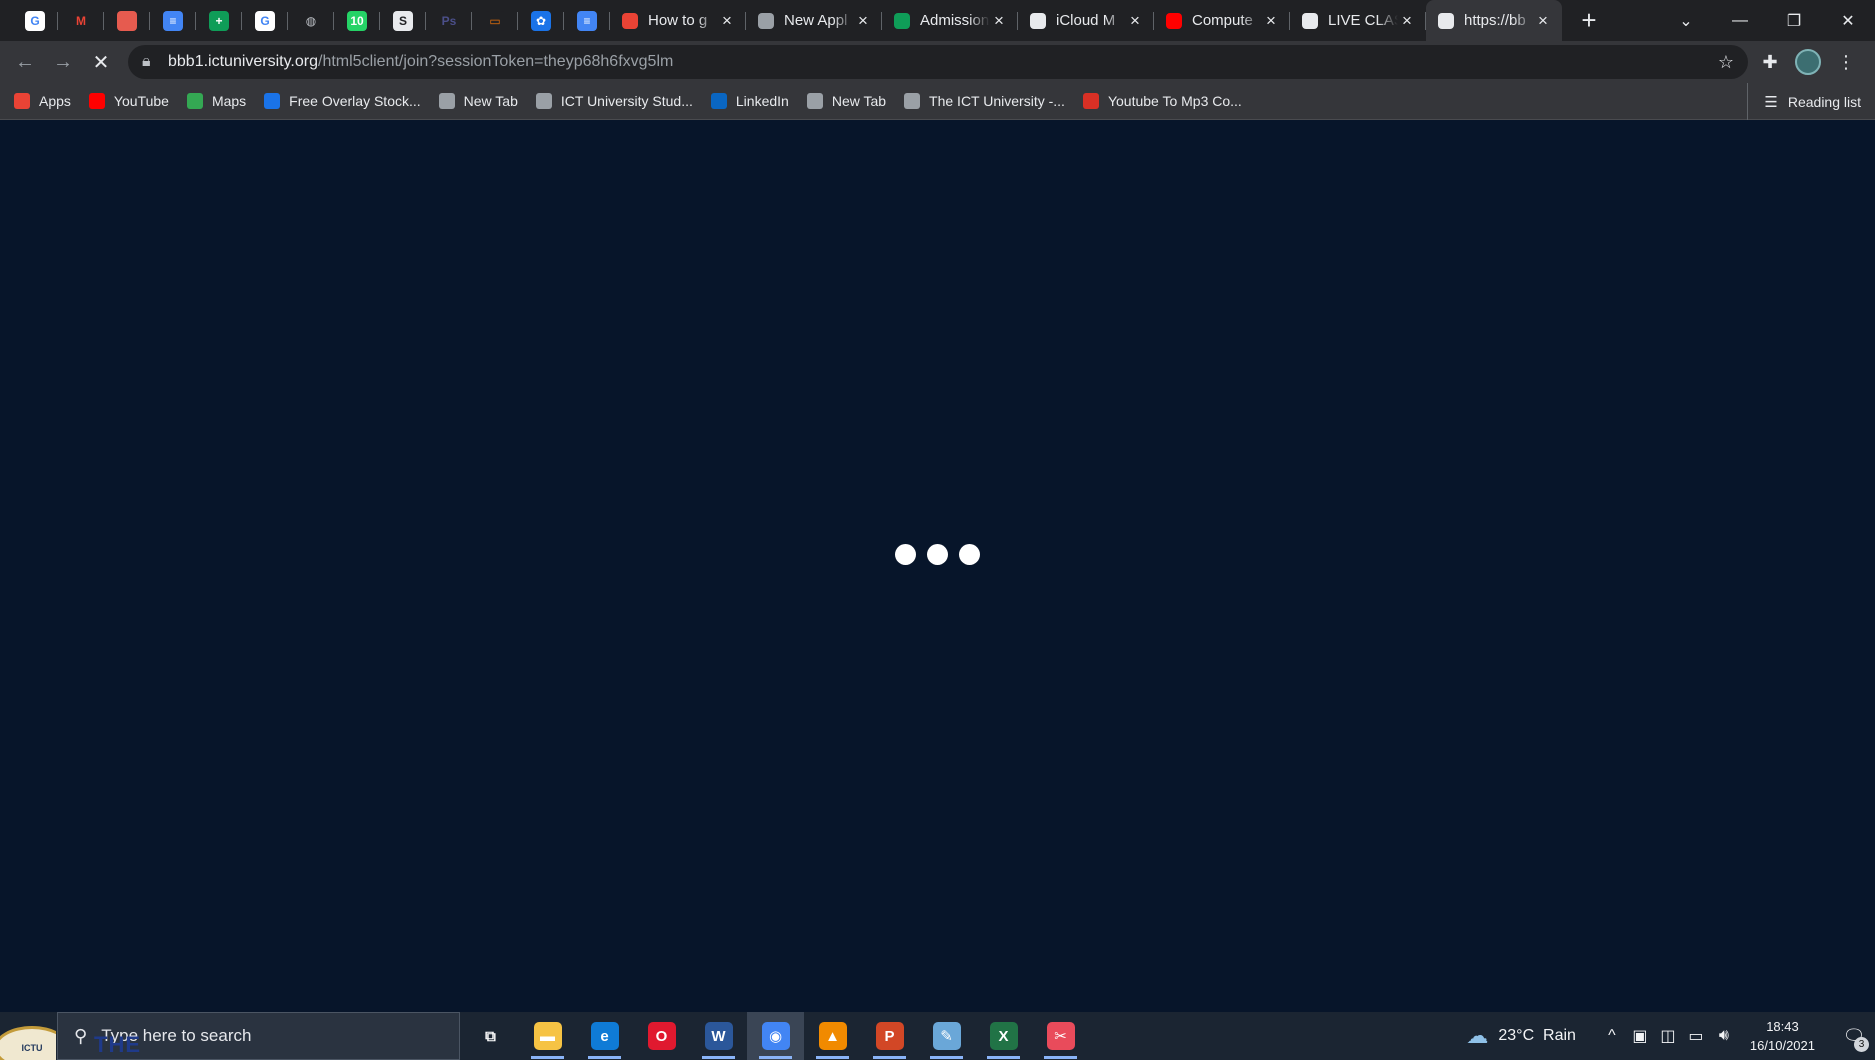 The width and height of the screenshot is (1875, 1060). Describe the element at coordinates (955, 20) in the screenshot. I see `tab-title: Admission` at that location.